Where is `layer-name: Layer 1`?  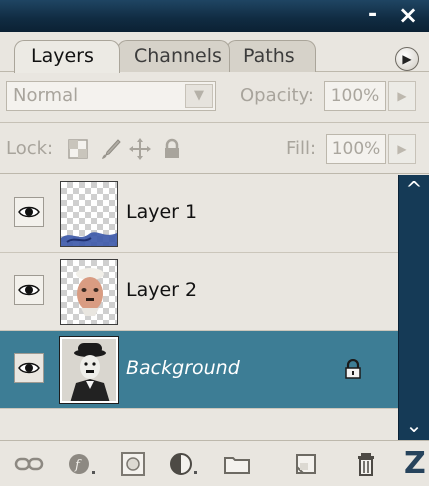 layer-name: Layer 1 is located at coordinates (161, 212).